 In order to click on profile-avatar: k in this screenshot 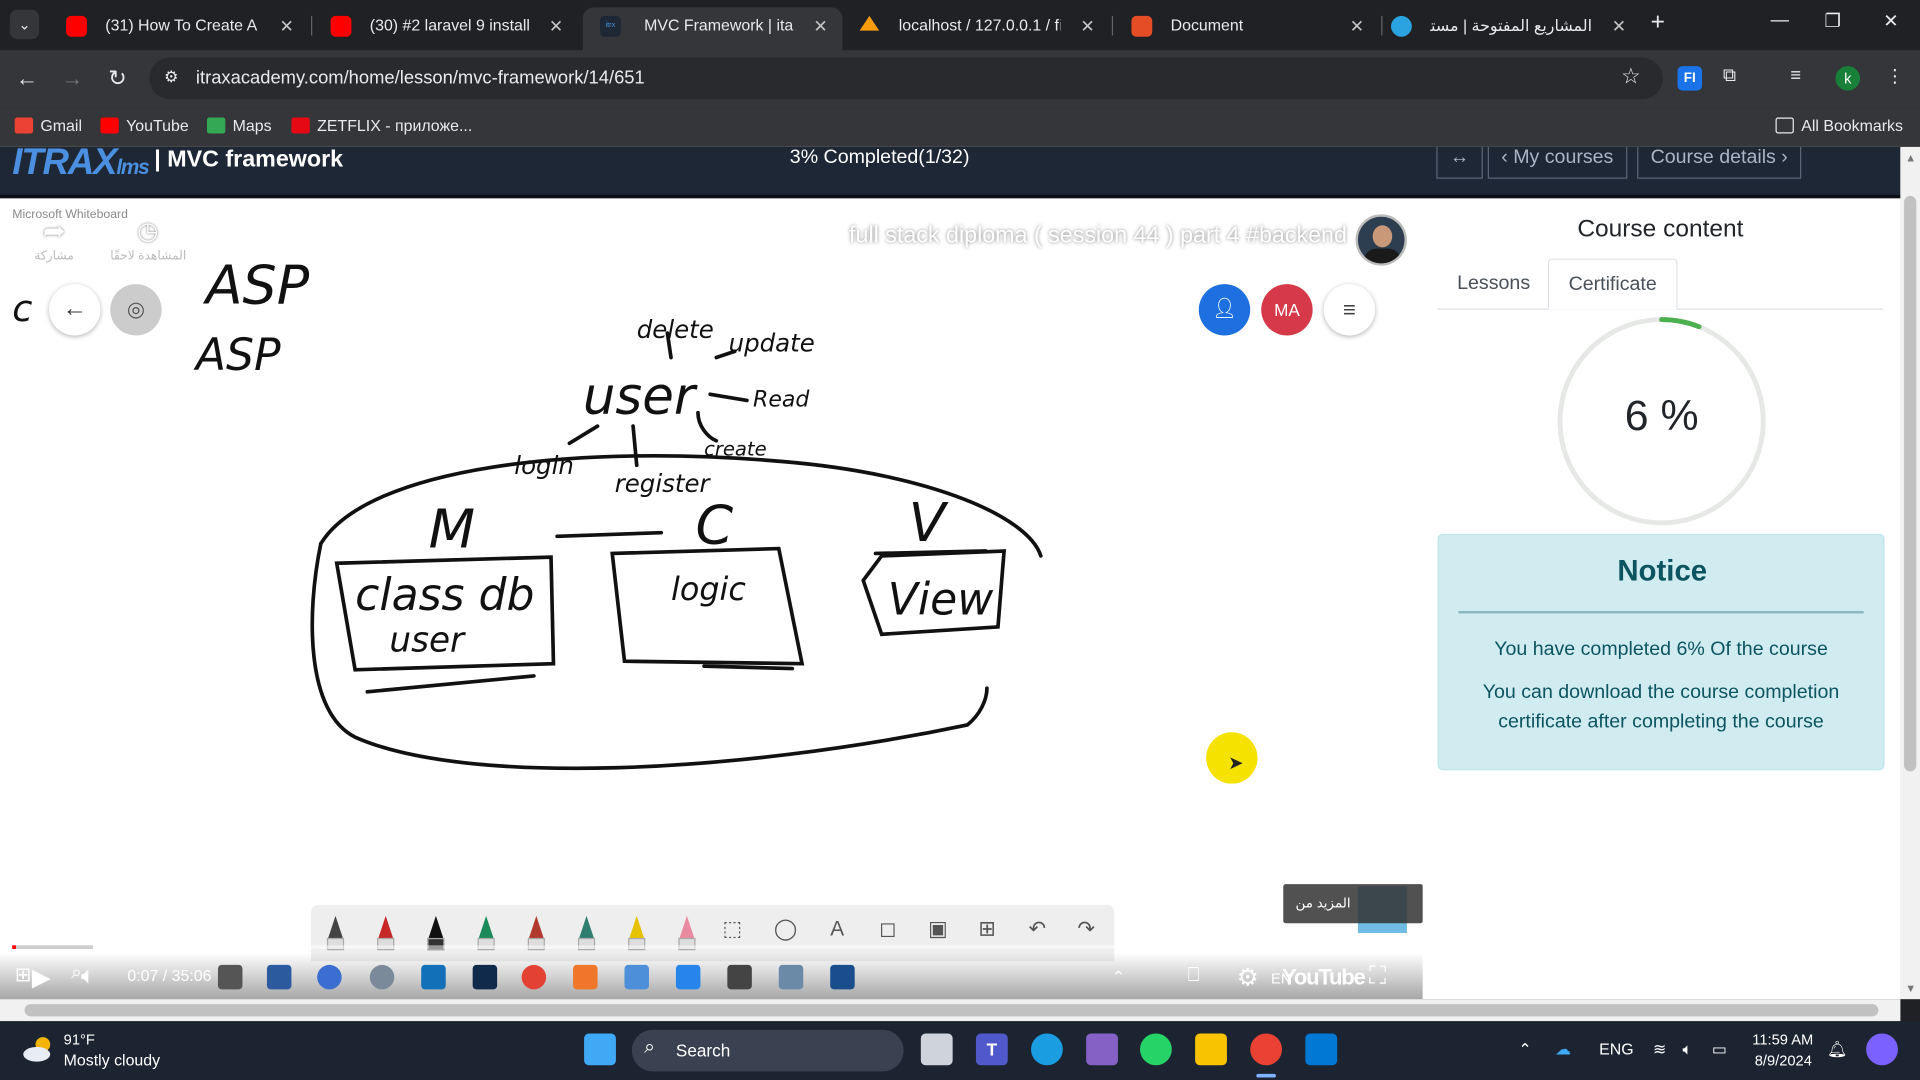, I will do `click(1848, 78)`.